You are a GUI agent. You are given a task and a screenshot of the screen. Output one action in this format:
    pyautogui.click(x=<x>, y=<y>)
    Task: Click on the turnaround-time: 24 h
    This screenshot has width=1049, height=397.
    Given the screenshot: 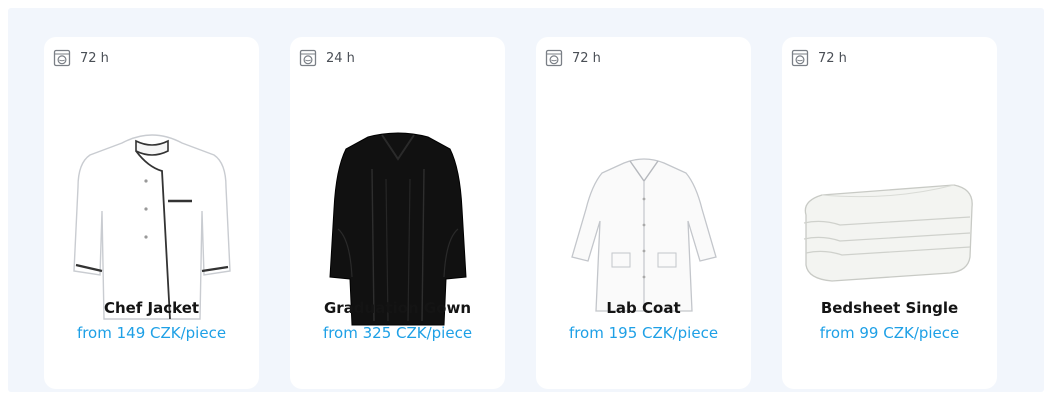 What is the action you would take?
    pyautogui.click(x=327, y=58)
    